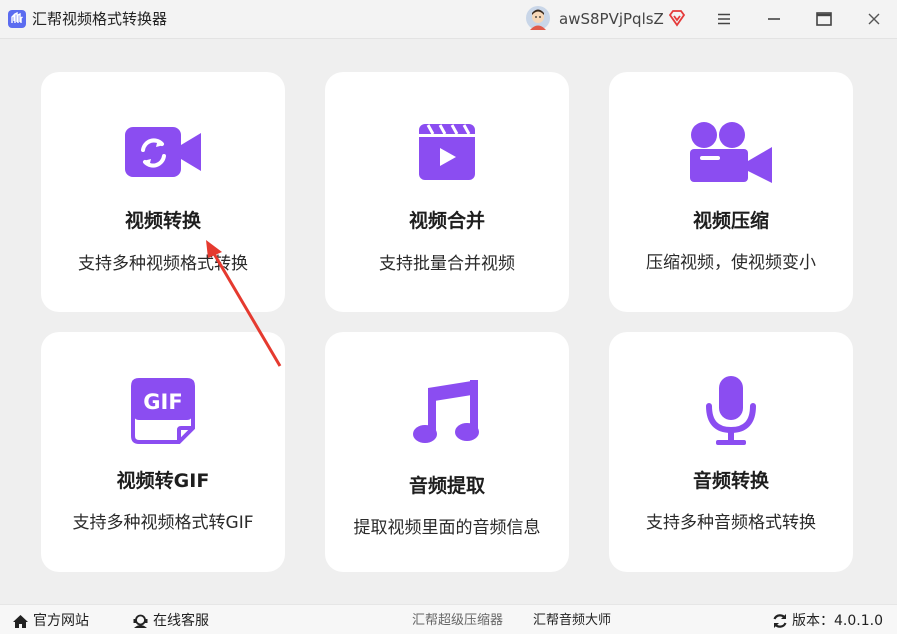 Image resolution: width=897 pixels, height=634 pixels. Describe the element at coordinates (730, 481) in the screenshot. I see `card-title: 音频转换` at that location.